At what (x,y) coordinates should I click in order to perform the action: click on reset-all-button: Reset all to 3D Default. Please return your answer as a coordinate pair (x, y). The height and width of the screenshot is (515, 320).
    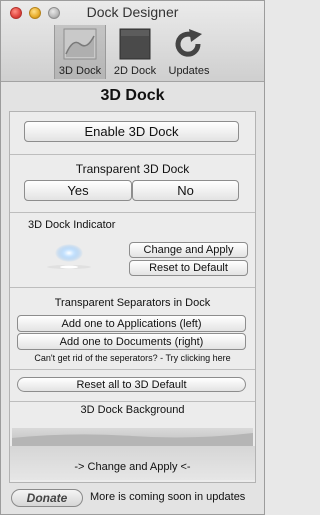
    Looking at the image, I should click on (131, 384).